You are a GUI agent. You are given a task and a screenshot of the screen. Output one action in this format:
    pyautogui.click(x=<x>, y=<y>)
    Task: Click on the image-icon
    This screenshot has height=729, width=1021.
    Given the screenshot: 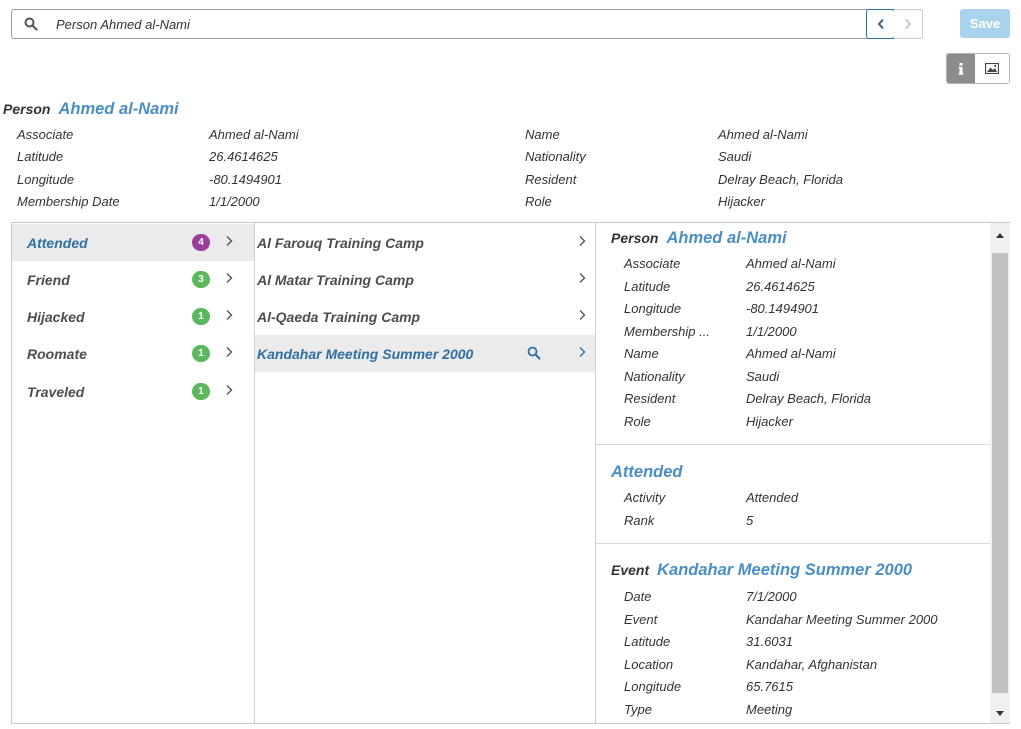 What is the action you would take?
    pyautogui.click(x=992, y=68)
    